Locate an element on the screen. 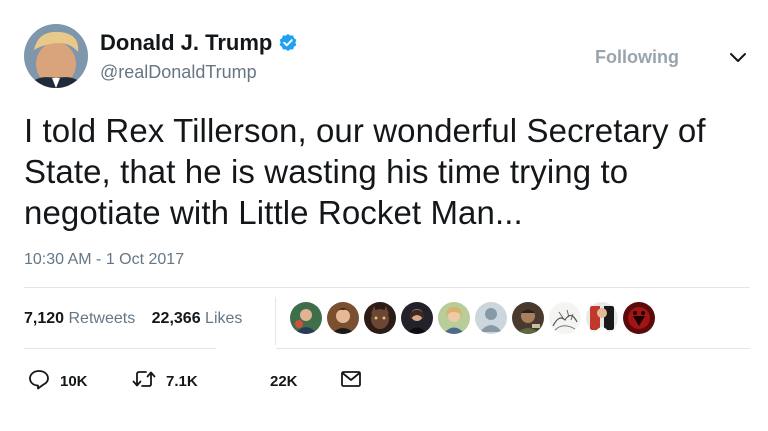  author-avatar is located at coordinates (56, 56).